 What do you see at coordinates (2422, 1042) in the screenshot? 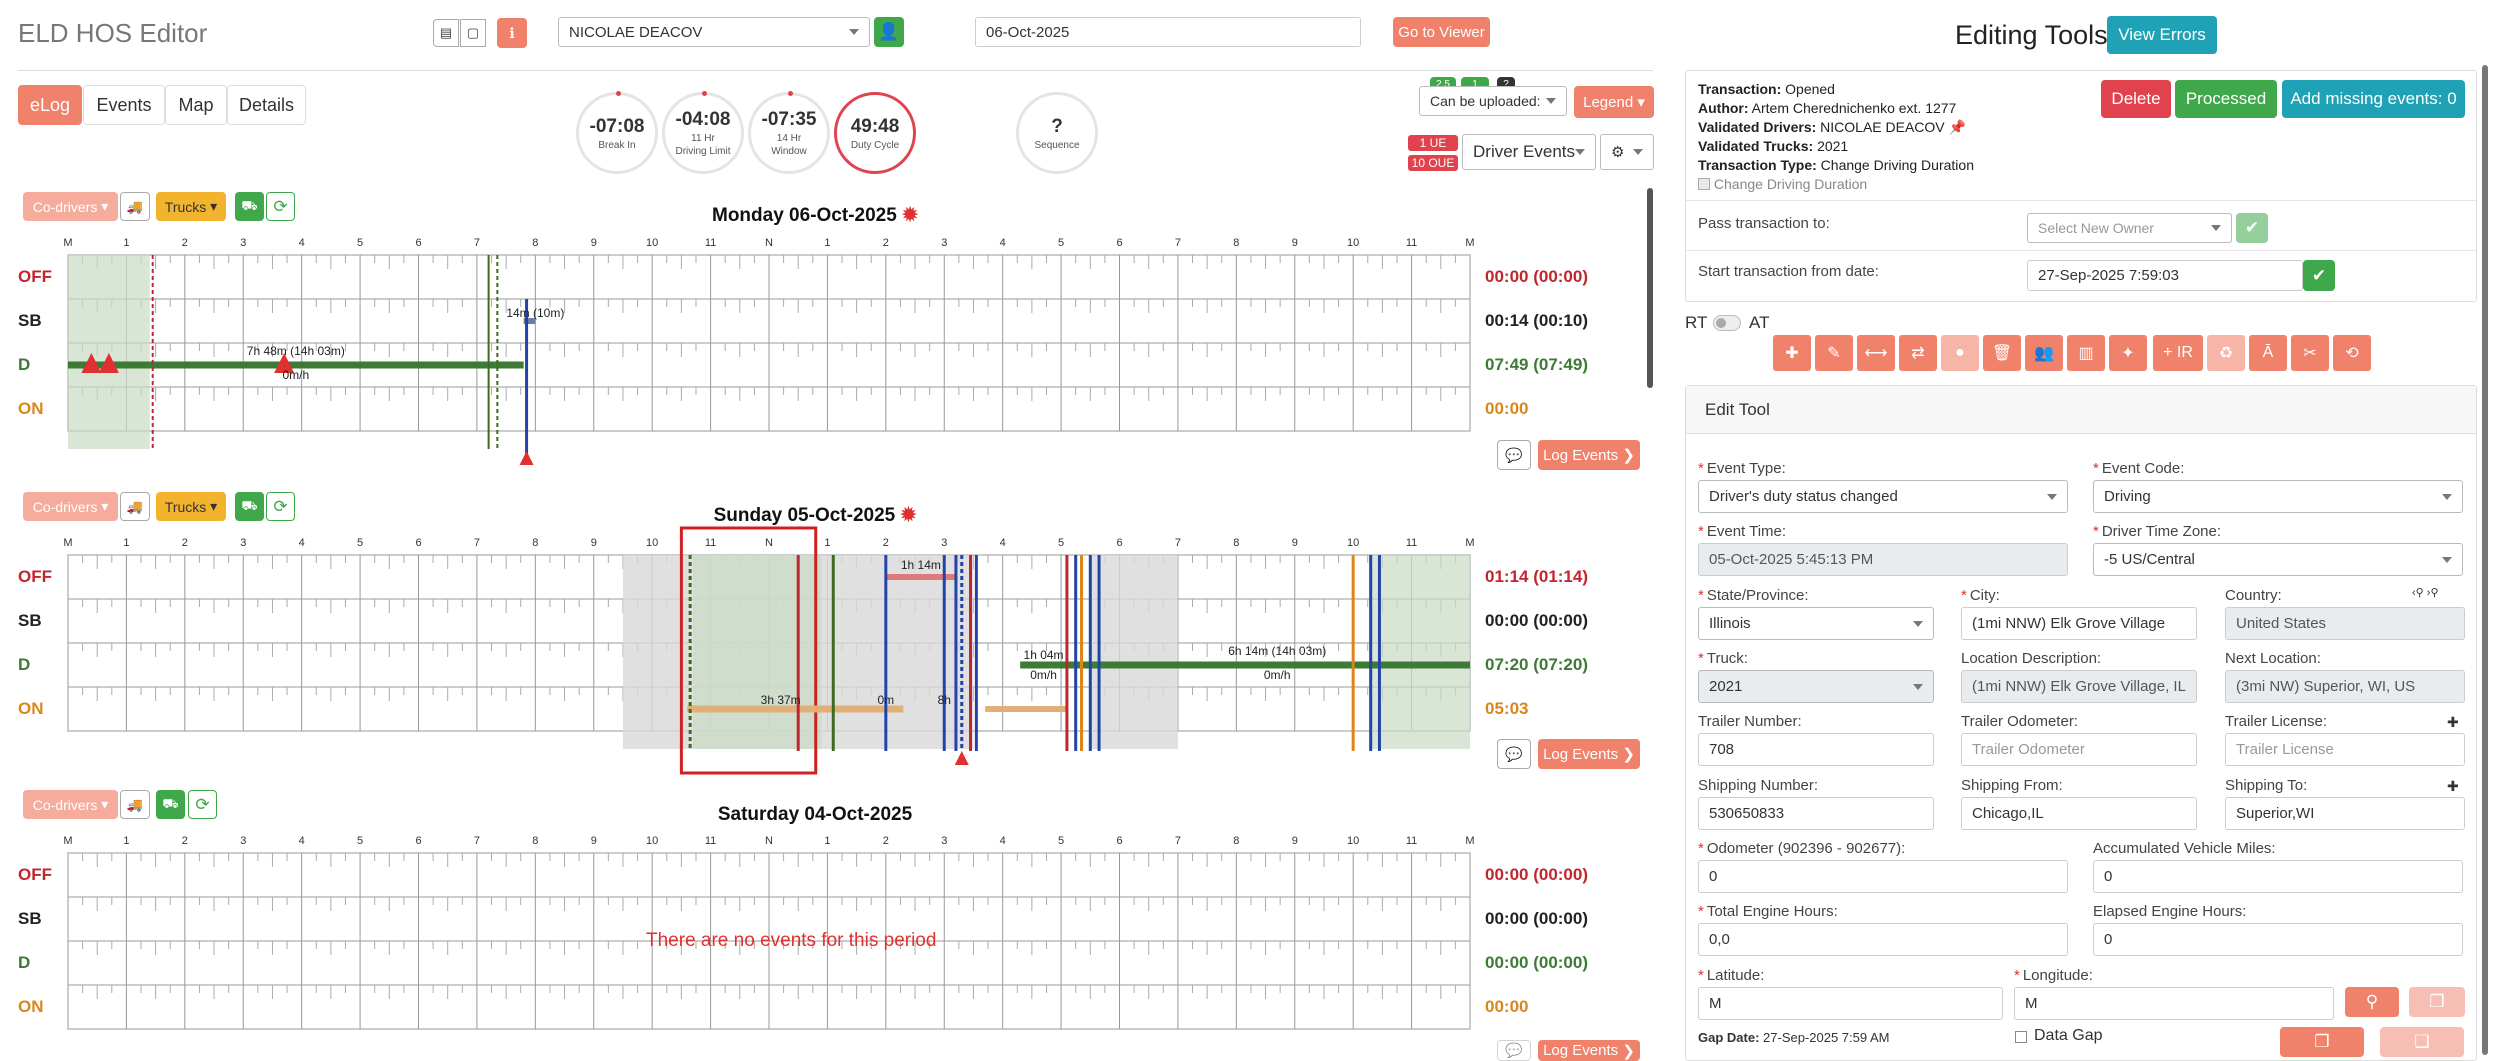
I see `paste-button: ❏` at bounding box center [2422, 1042].